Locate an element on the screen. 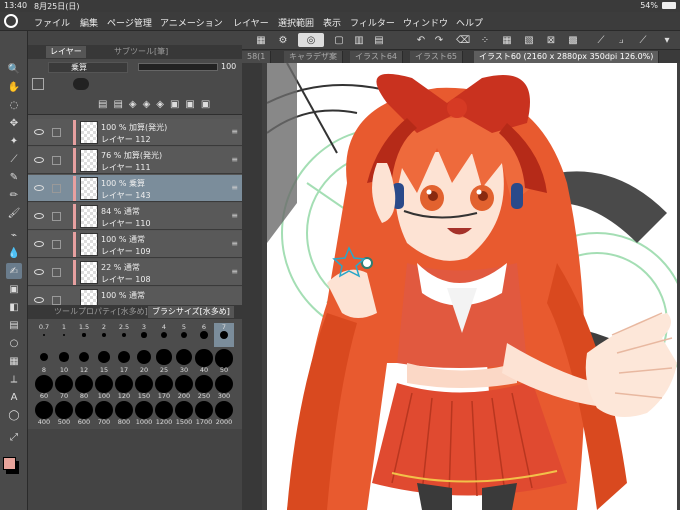  brush-size-option: 4 is located at coordinates (164, 335).